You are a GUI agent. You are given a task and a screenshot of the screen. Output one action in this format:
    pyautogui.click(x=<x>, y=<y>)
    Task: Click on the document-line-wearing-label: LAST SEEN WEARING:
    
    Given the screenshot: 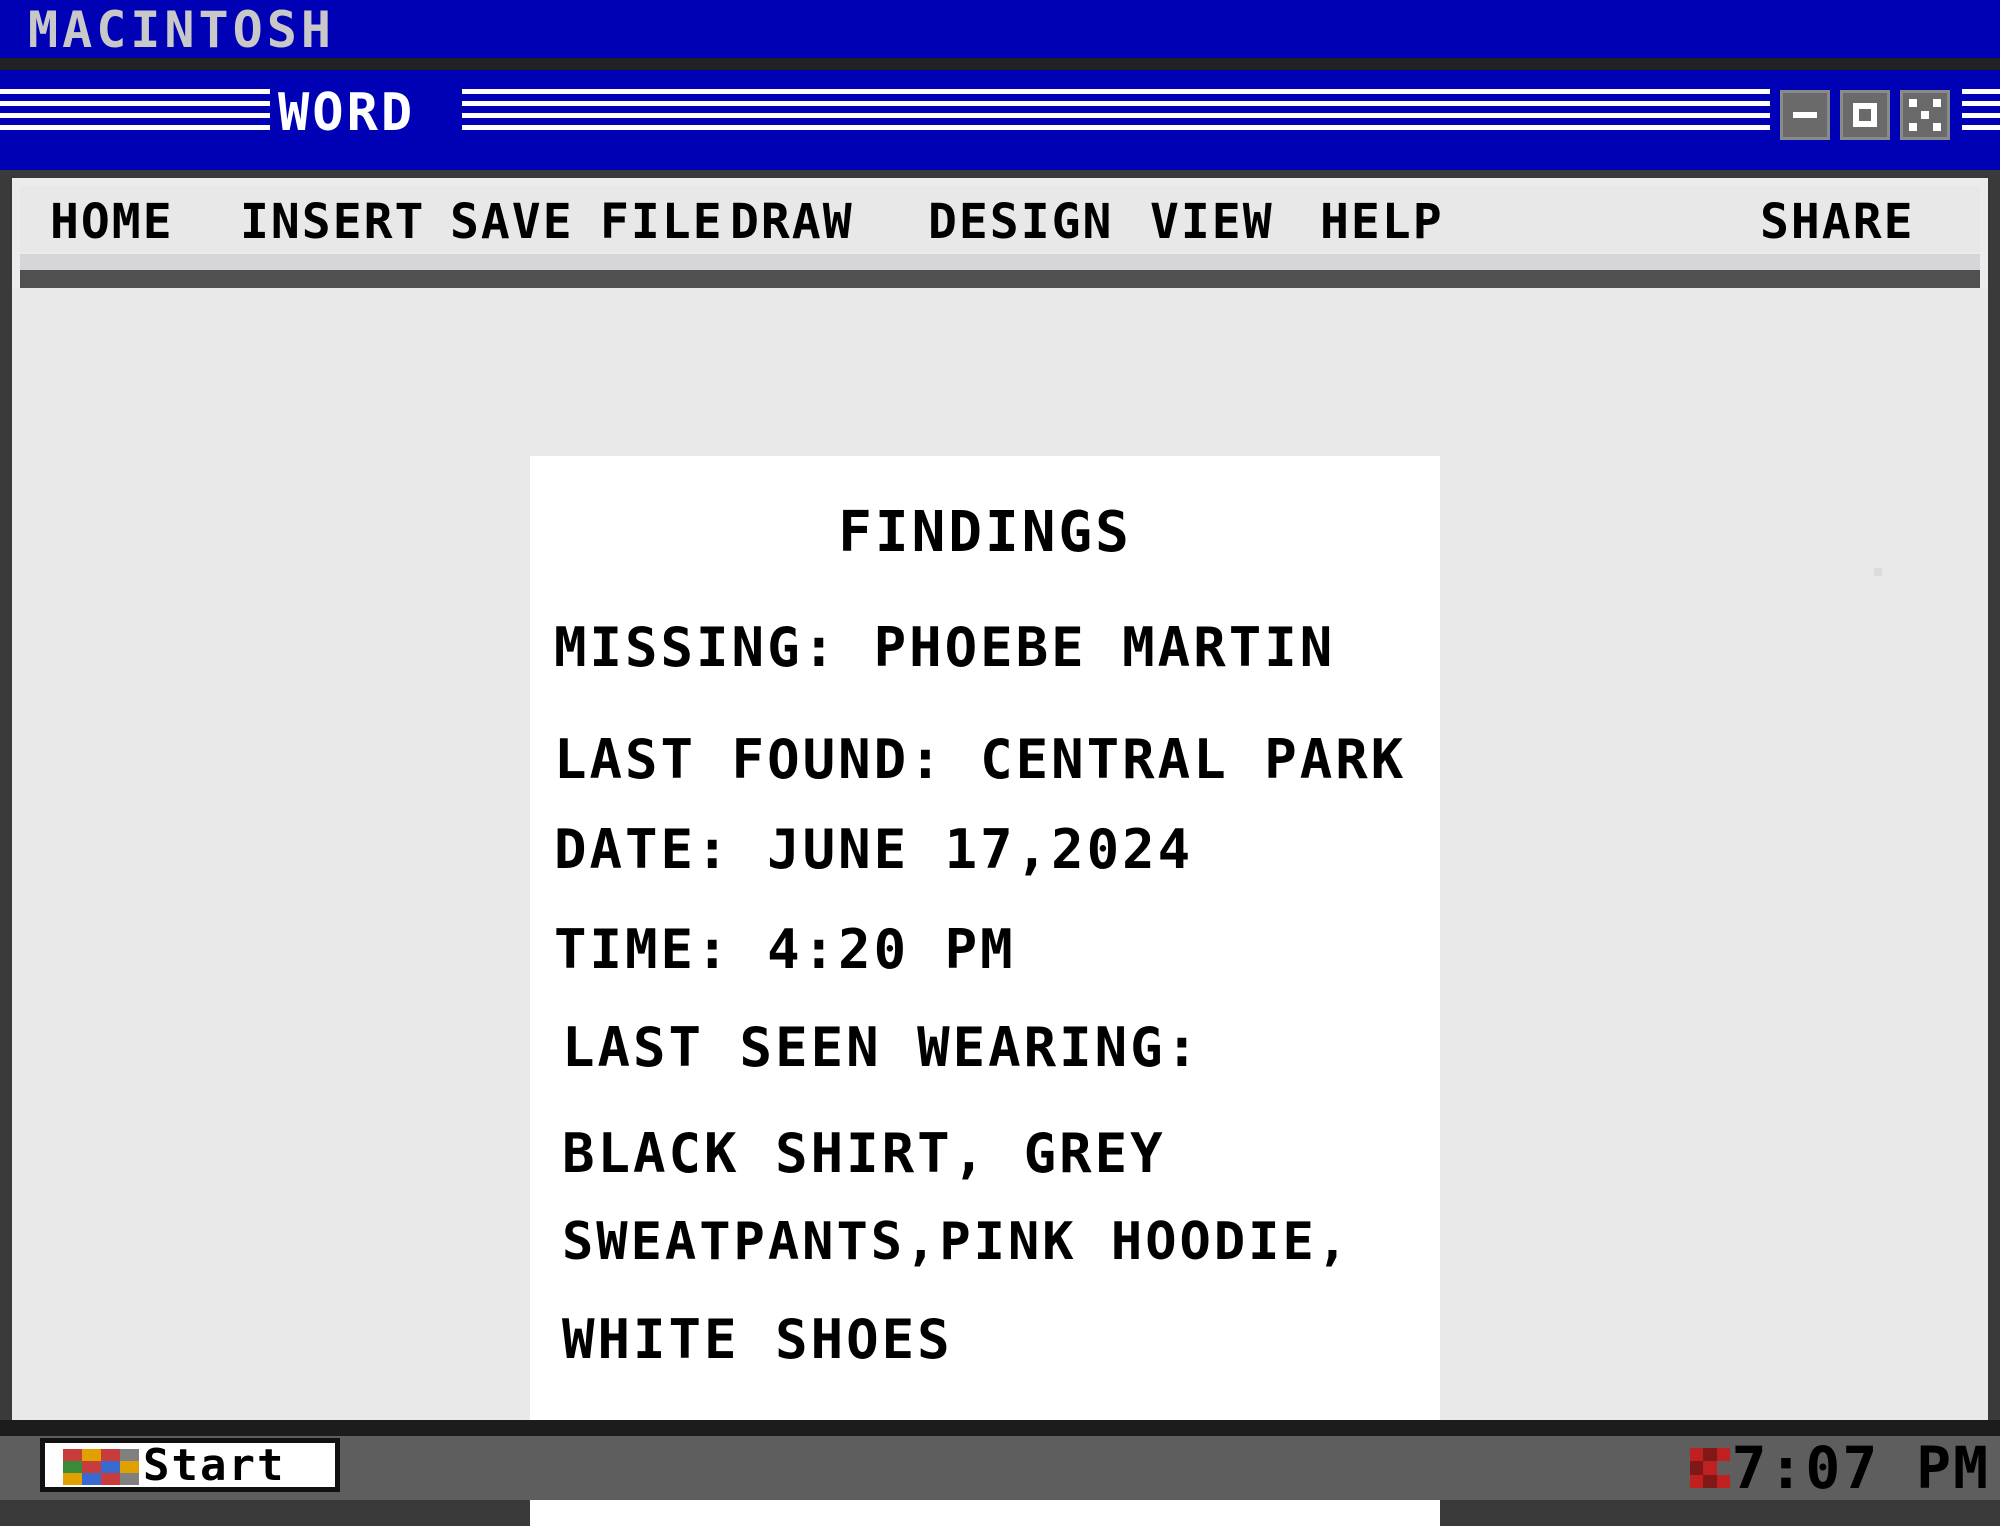 What is the action you would take?
    pyautogui.click(x=882, y=1047)
    